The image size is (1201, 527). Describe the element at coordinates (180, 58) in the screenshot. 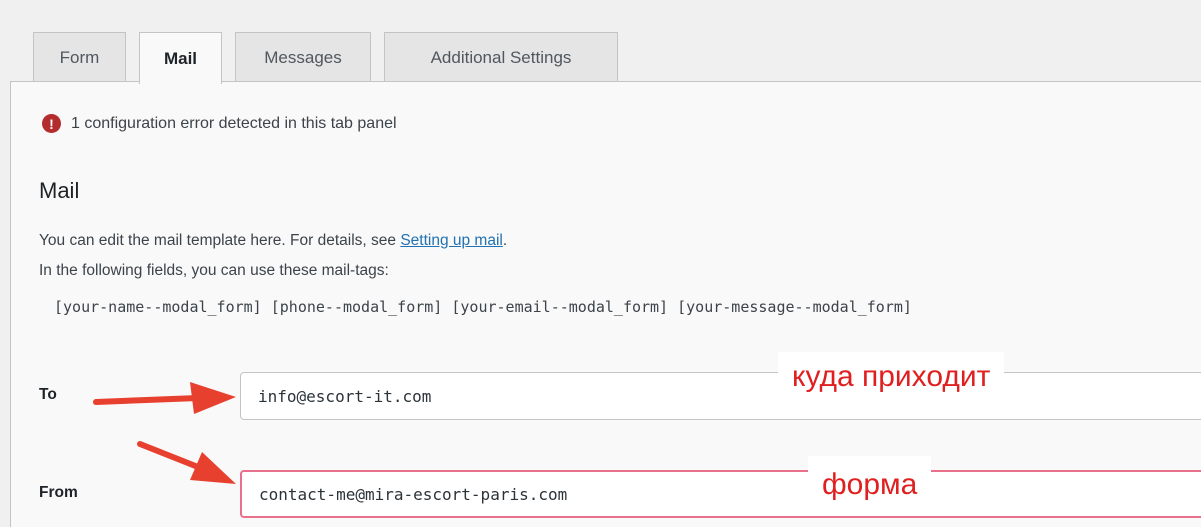

I see `tab-mail: Mail` at that location.